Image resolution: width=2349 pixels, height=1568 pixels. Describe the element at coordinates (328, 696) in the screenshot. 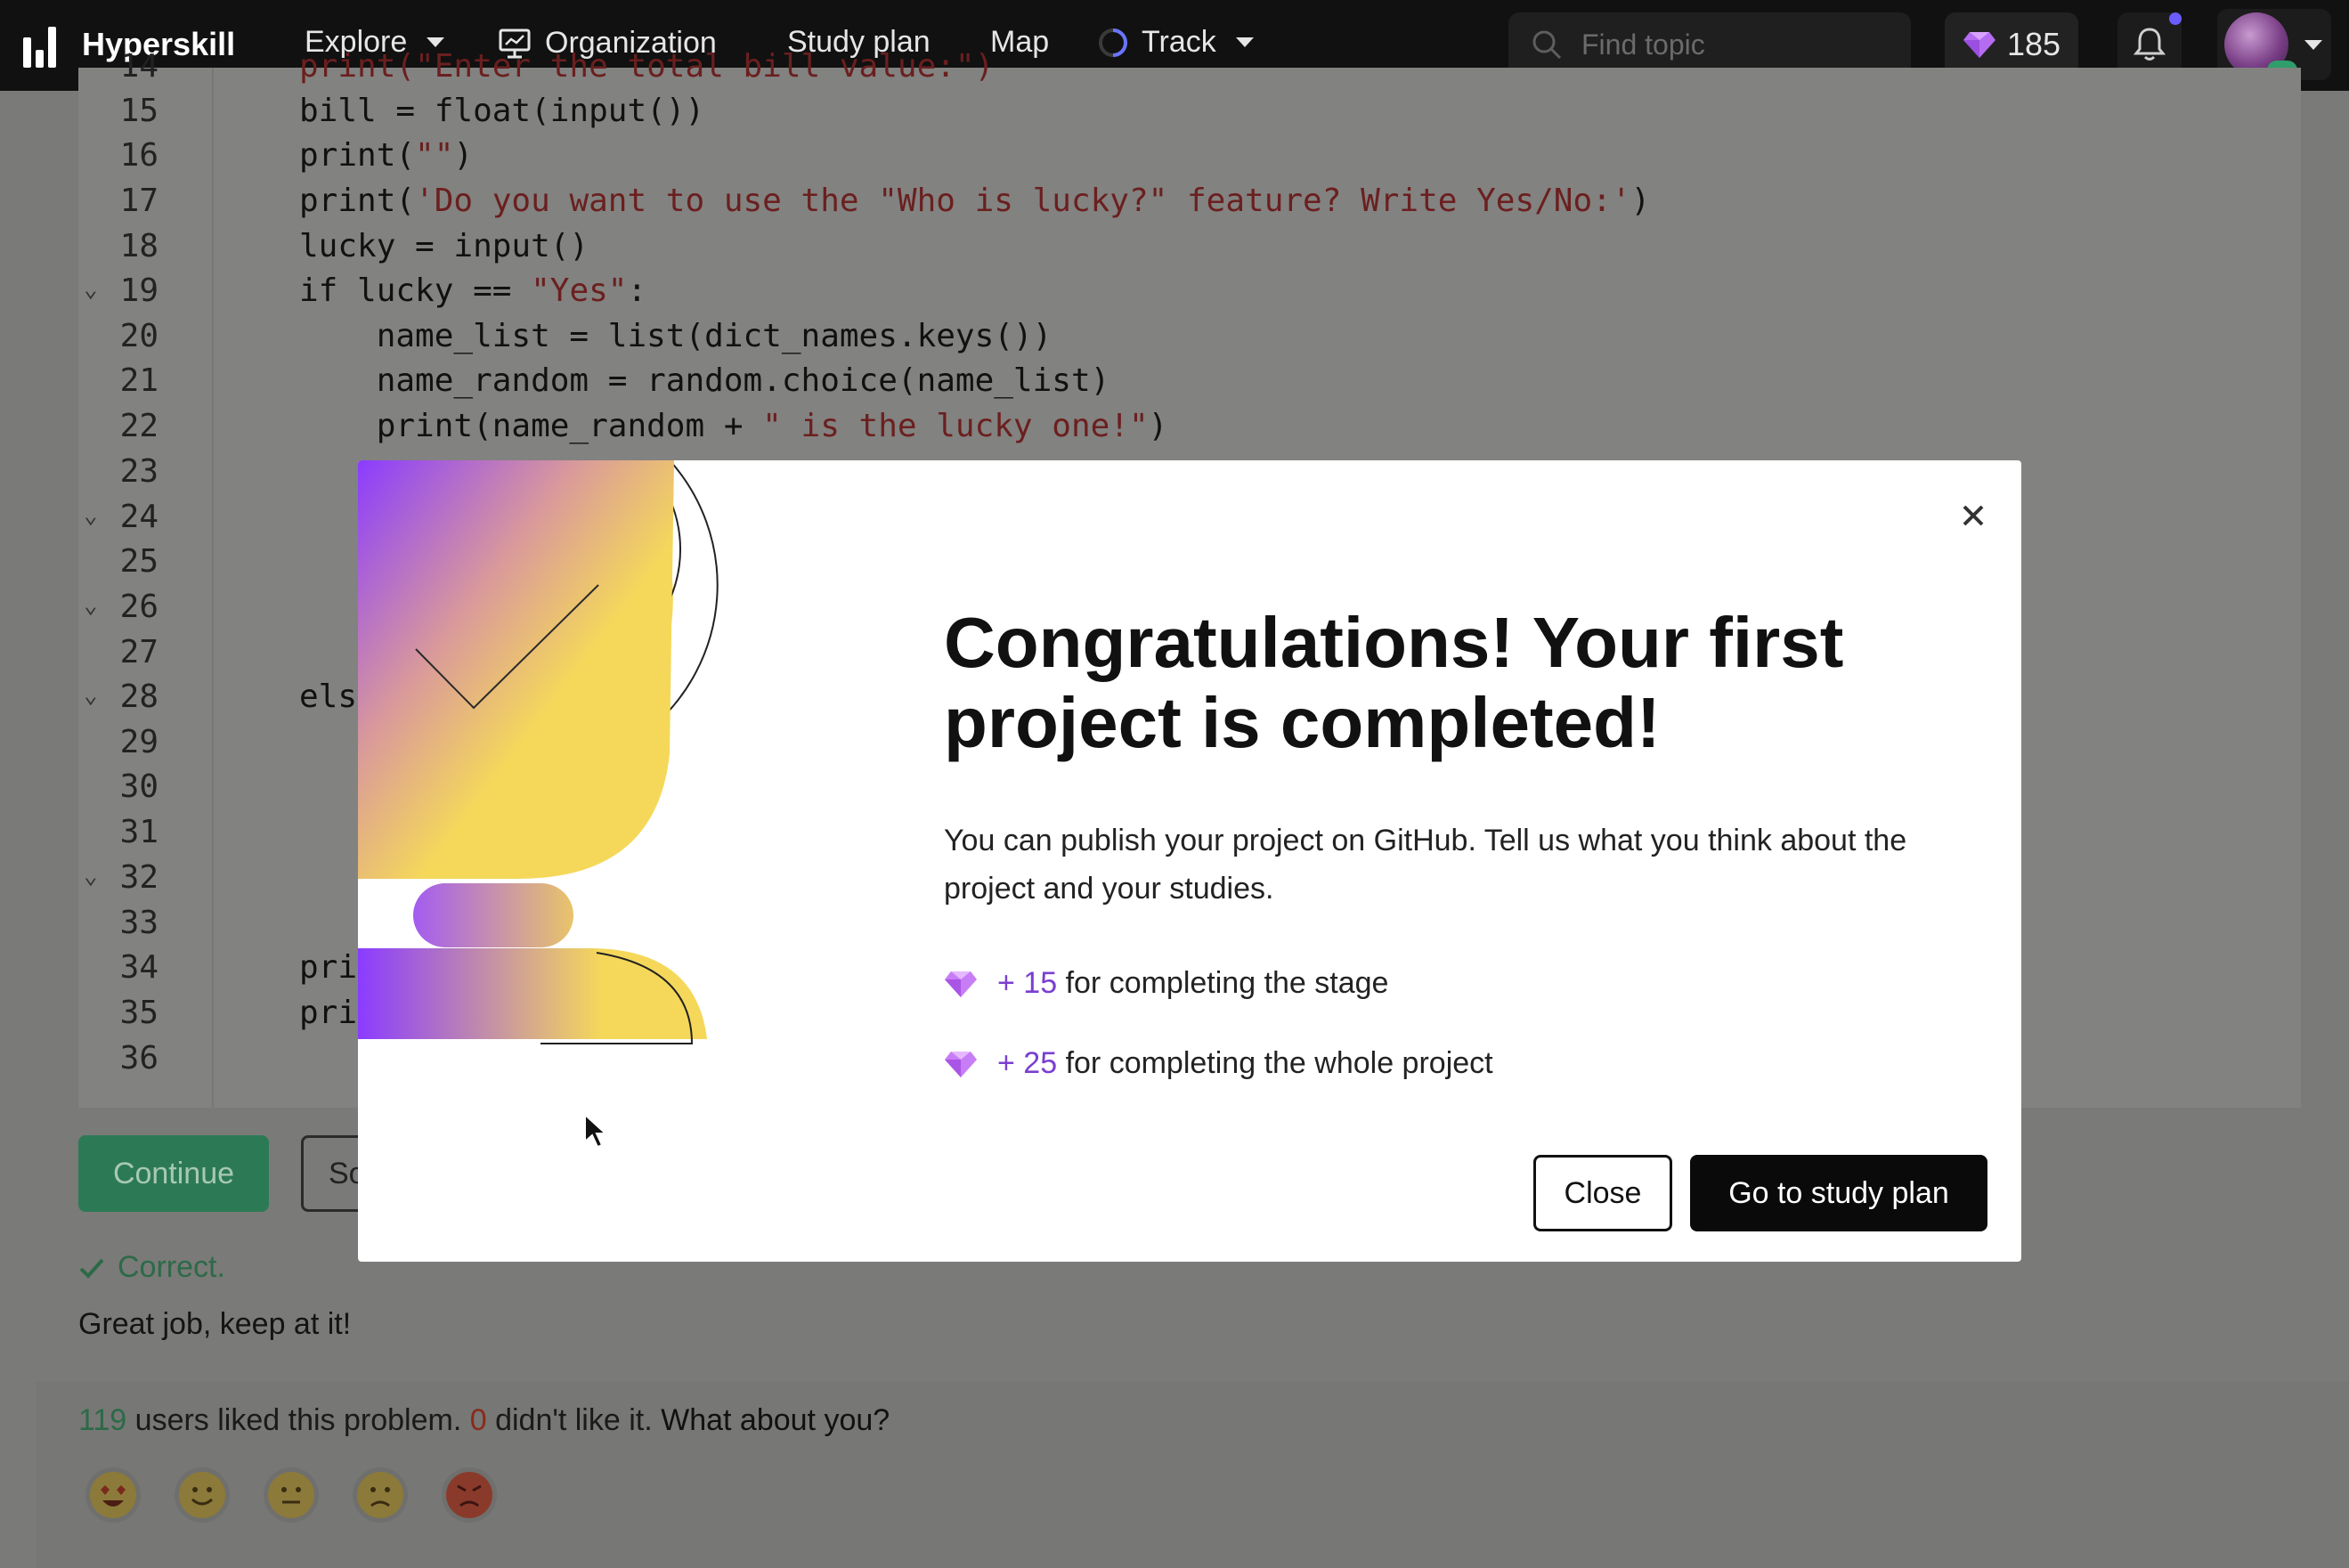

I see `code-text: els` at that location.